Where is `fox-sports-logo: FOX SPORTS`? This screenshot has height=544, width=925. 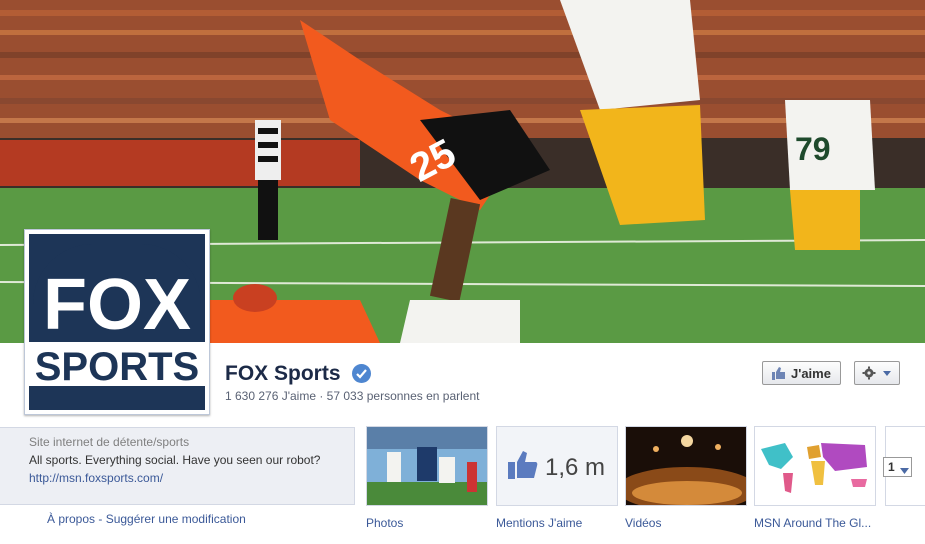 fox-sports-logo: FOX SPORTS is located at coordinates (117, 322).